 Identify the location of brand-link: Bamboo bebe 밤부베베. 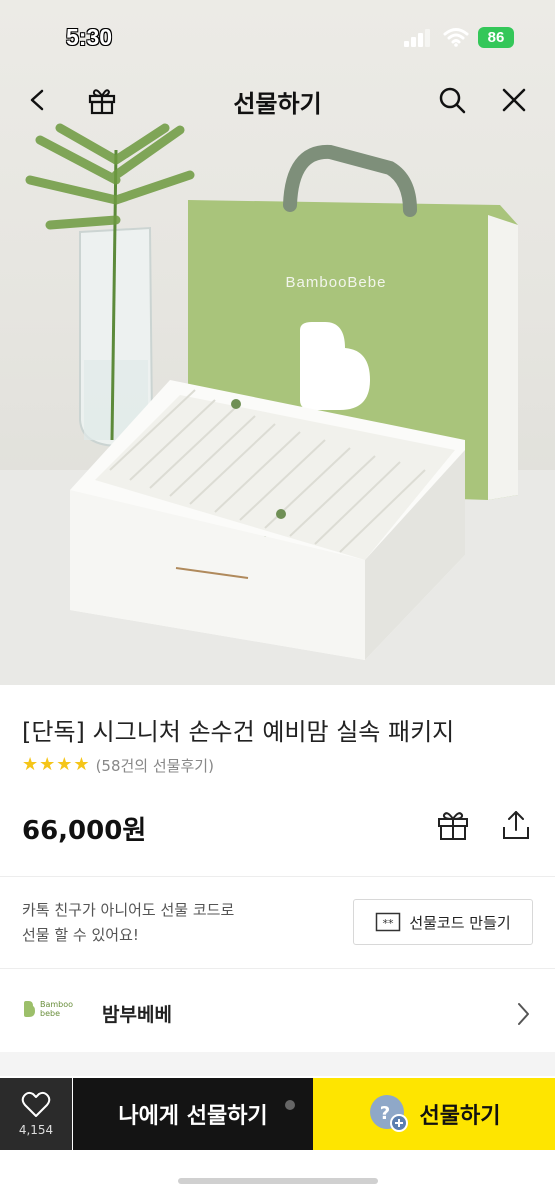
(277, 1014).